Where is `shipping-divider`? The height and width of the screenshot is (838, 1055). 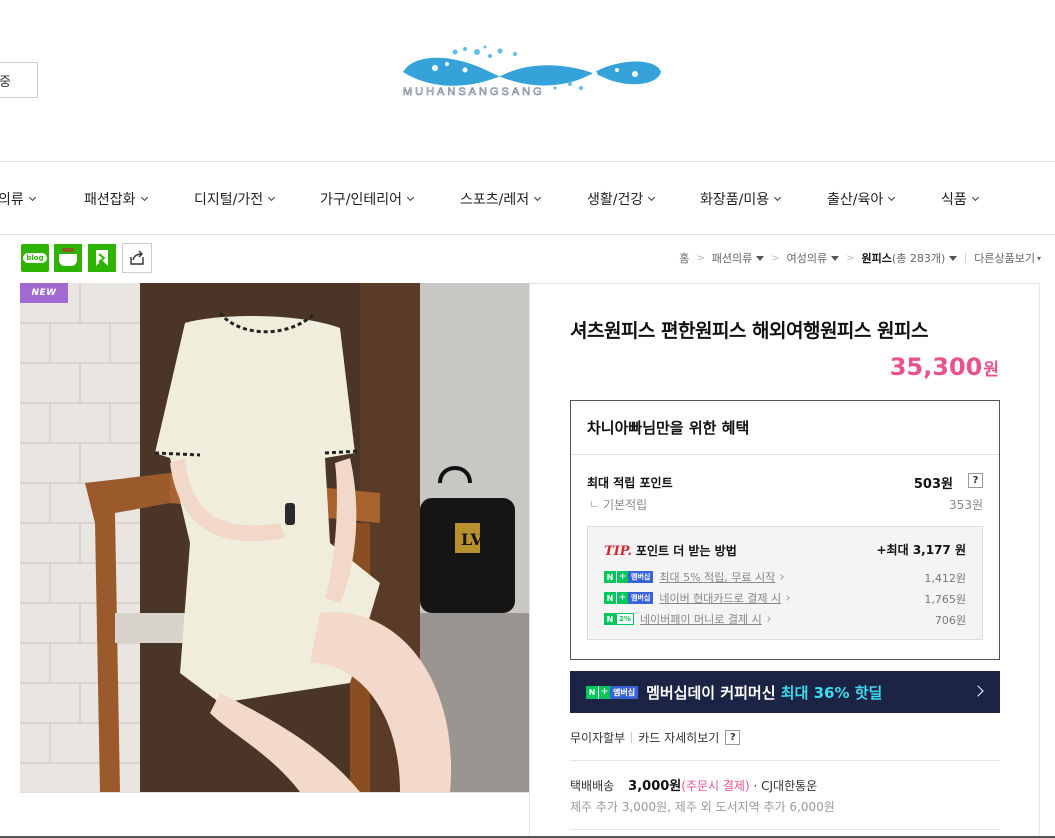 shipping-divider is located at coordinates (785, 760).